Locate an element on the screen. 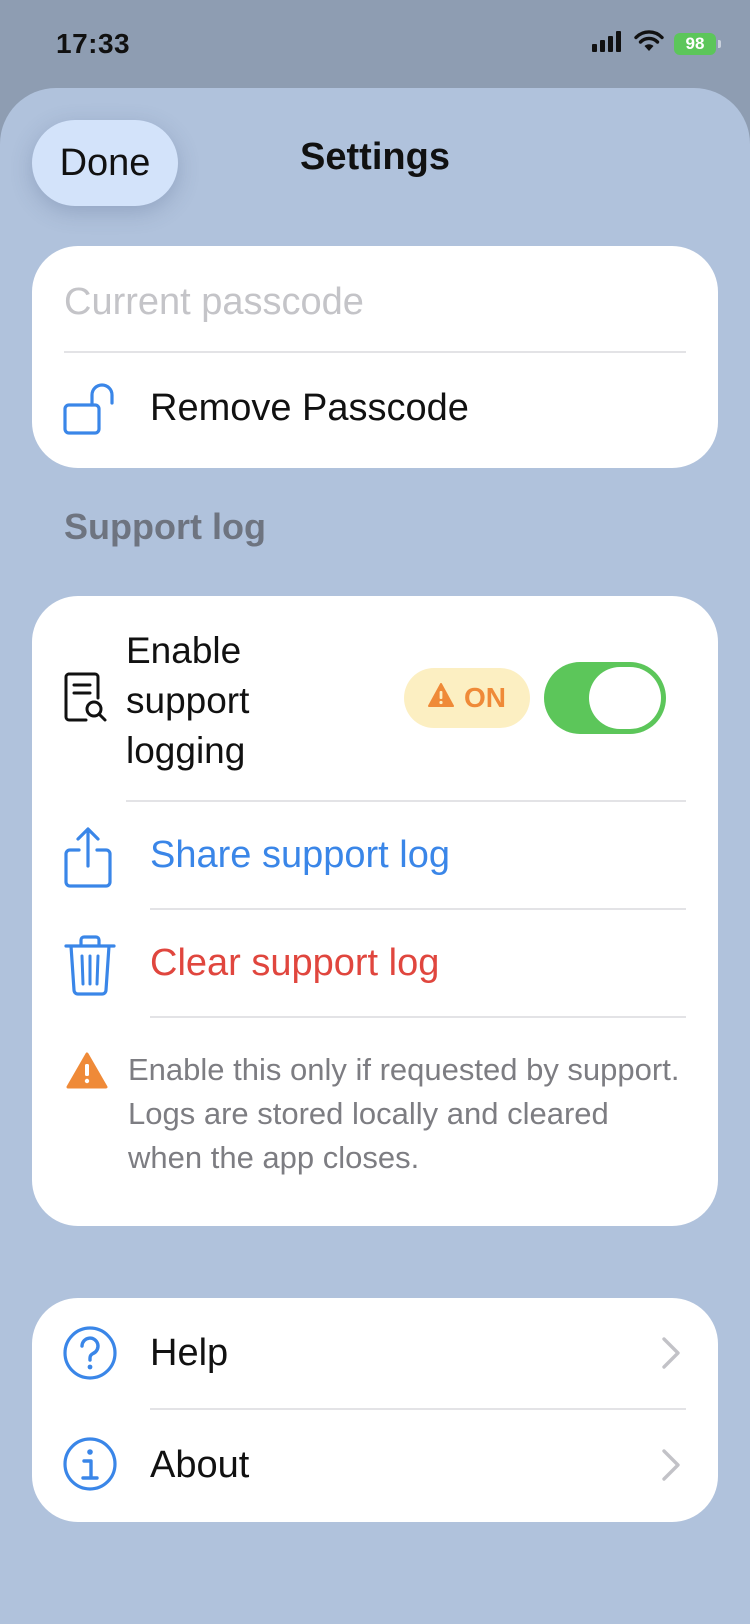  status-badge: ON is located at coordinates (467, 698).